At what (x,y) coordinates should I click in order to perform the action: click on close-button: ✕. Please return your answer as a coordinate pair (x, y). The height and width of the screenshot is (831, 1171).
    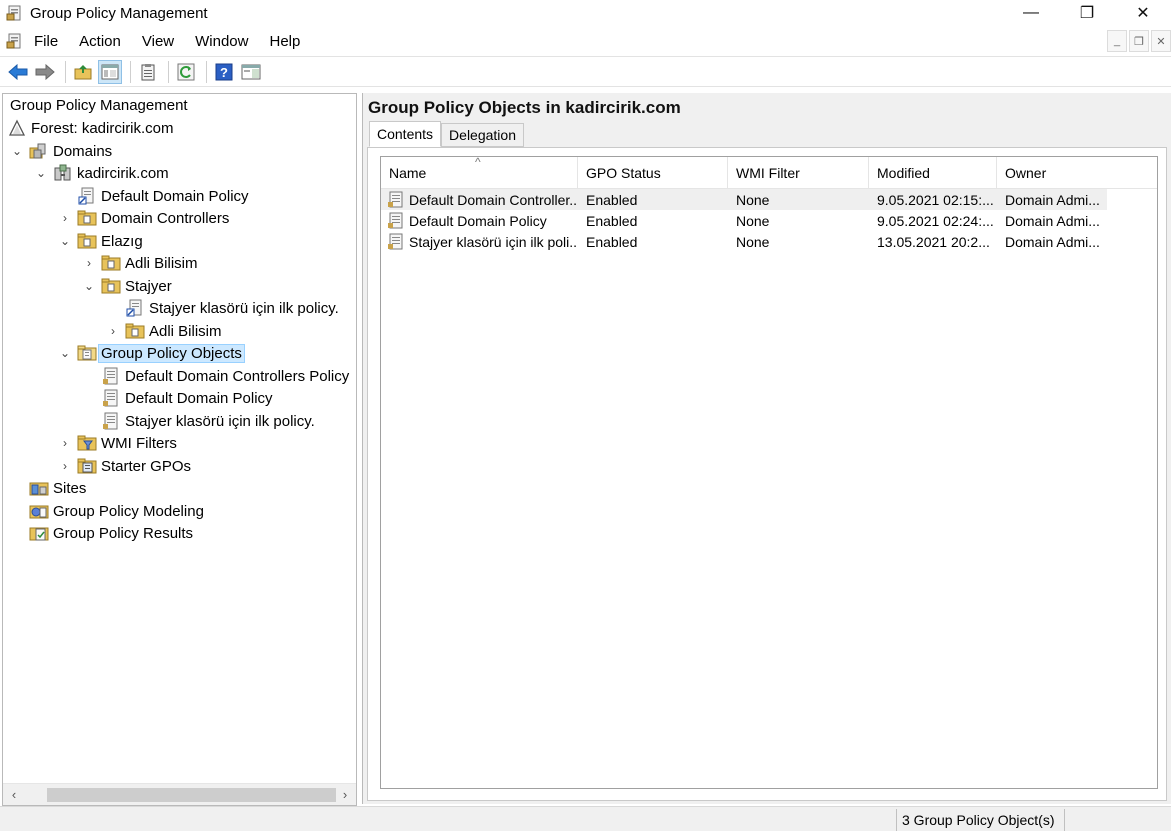
    Looking at the image, I should click on (1143, 13).